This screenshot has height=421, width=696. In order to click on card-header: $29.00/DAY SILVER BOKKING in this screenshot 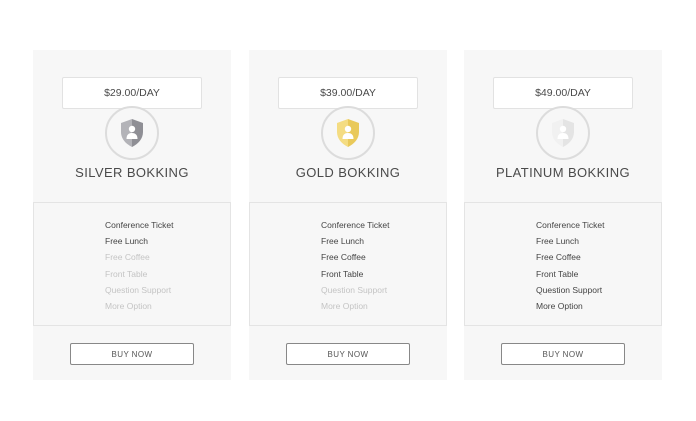, I will do `click(132, 126)`.